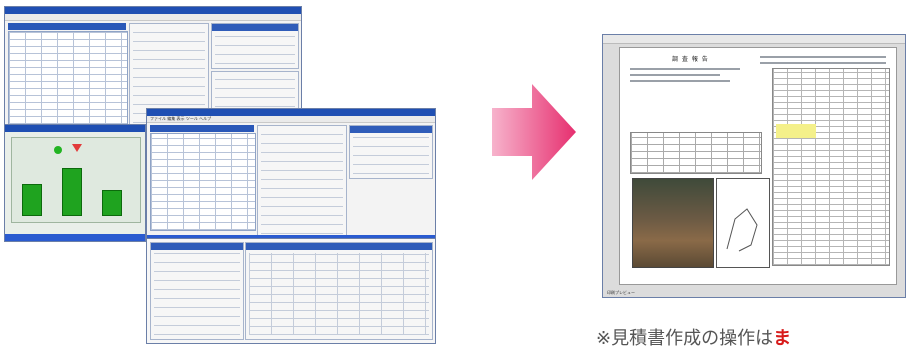  Describe the element at coordinates (742, 230) in the screenshot. I see `sketch-outline-icon` at that location.